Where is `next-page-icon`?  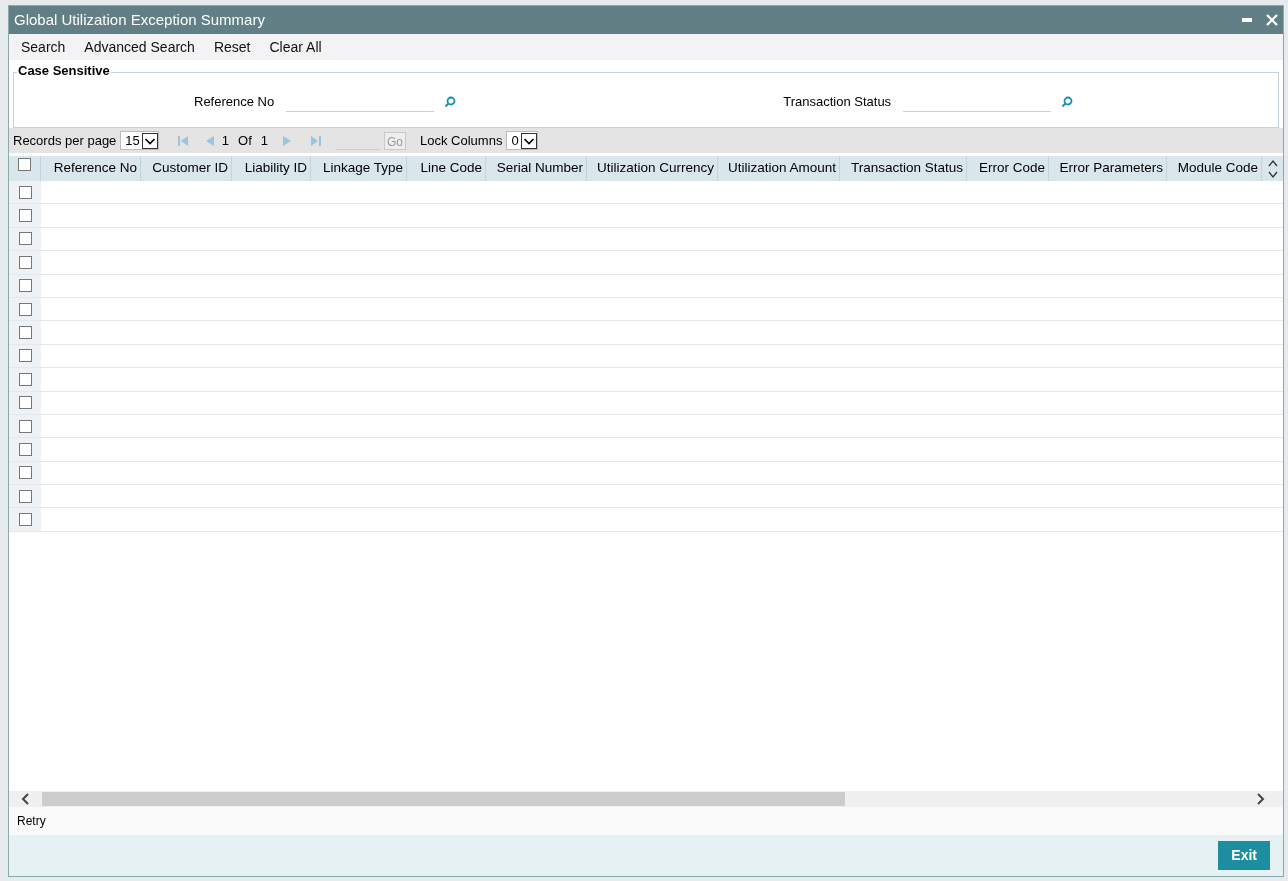 next-page-icon is located at coordinates (287, 140).